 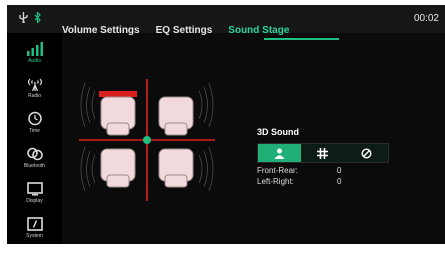 I want to click on sidebar-item-label: System, so click(x=34, y=235).